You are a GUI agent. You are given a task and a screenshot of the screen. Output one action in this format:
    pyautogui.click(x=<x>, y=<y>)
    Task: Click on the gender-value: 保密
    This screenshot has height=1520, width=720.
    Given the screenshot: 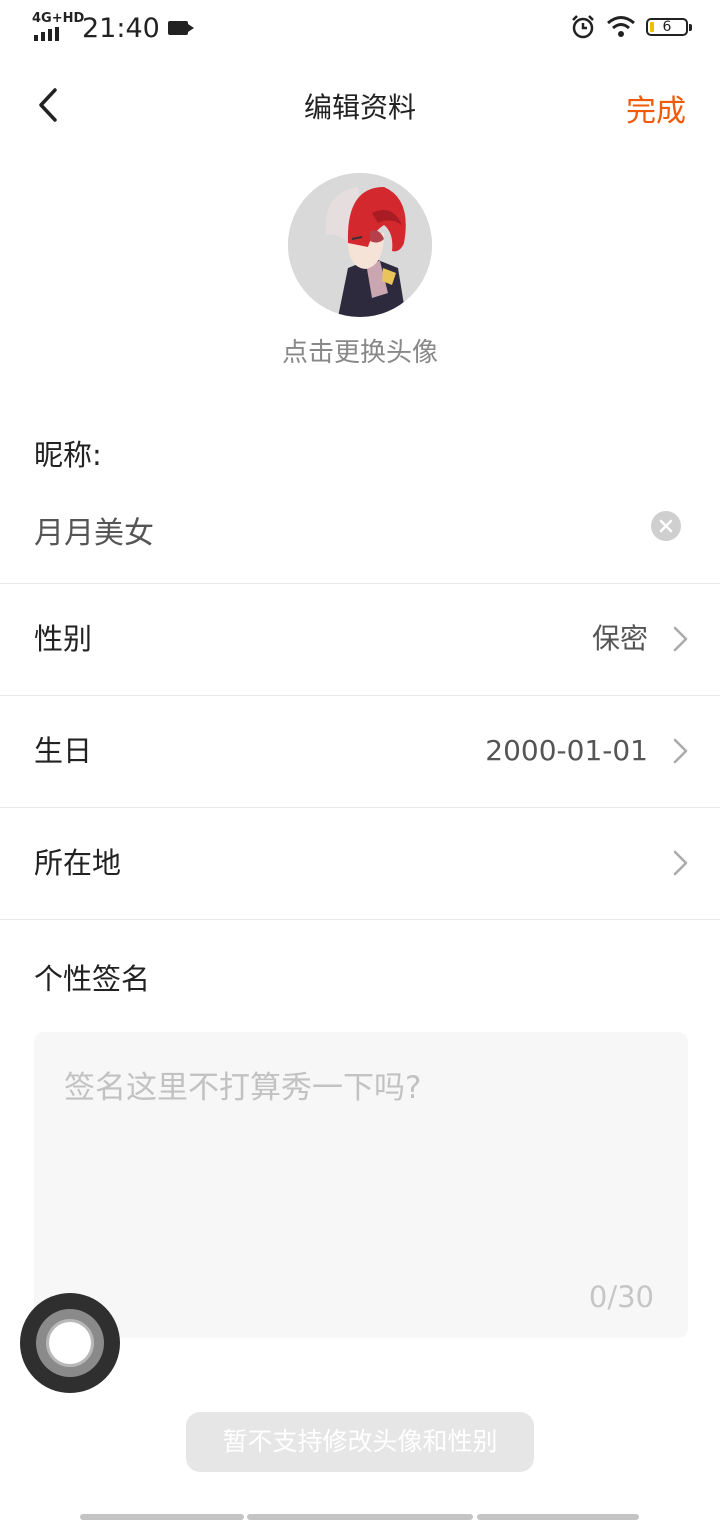 What is the action you would take?
    pyautogui.click(x=619, y=638)
    